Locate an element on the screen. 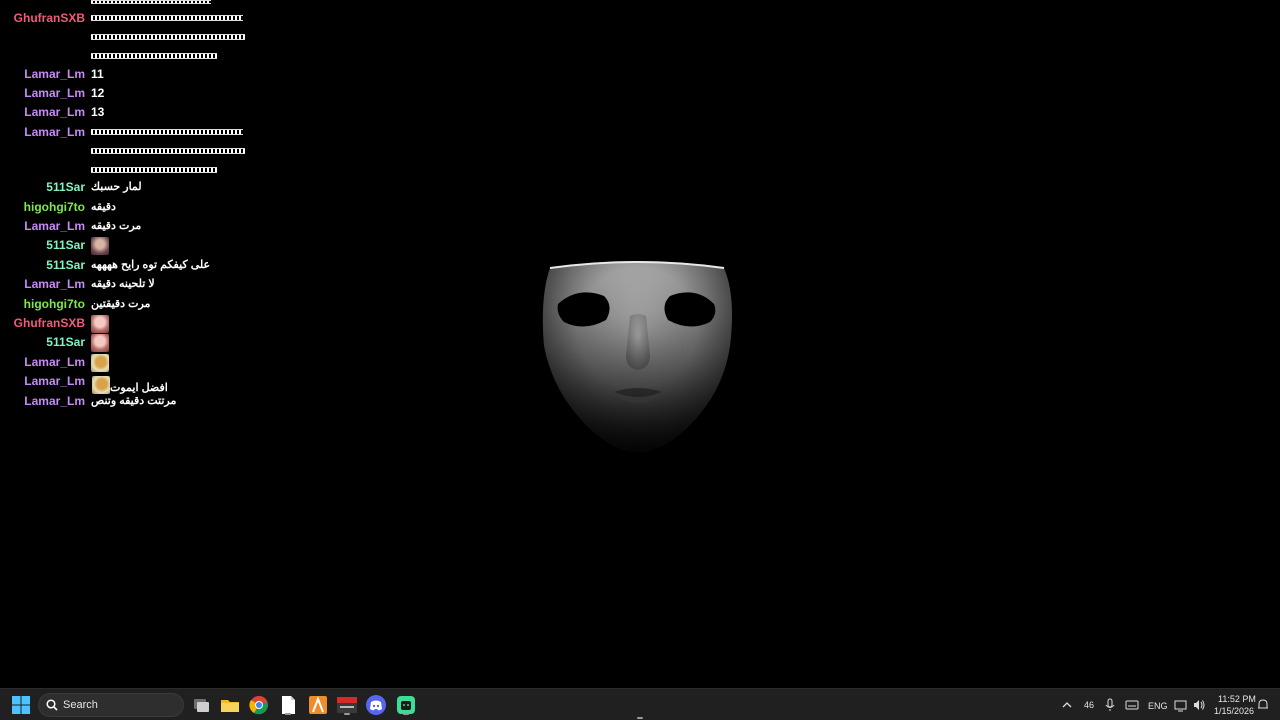 This screenshot has height=720, width=1280. chat-message-text: مرت دقيقتين is located at coordinates (120, 304).